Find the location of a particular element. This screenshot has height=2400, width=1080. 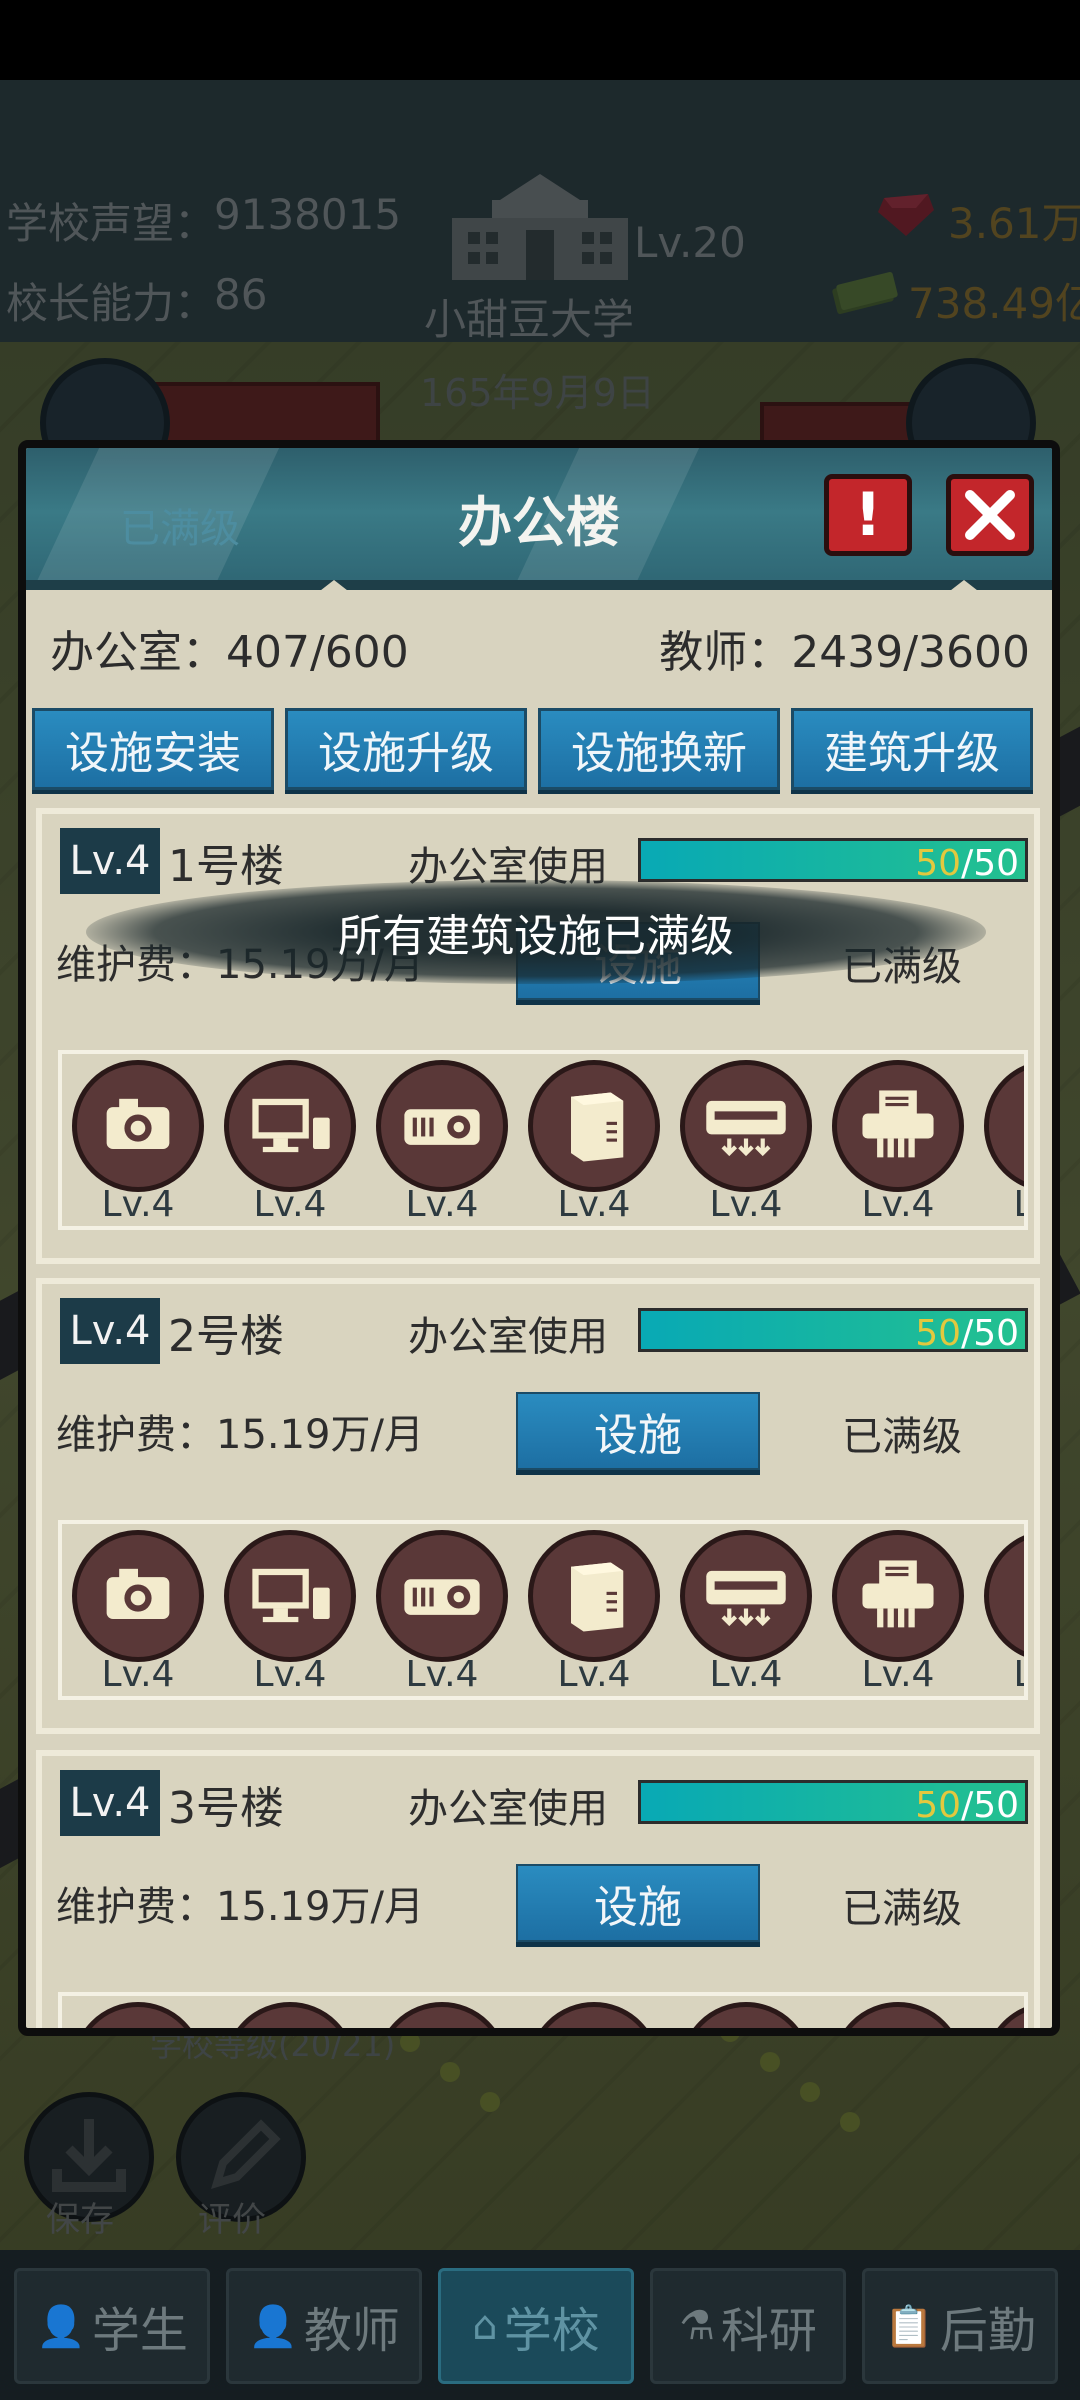

facility-row is located at coordinates (543, 2010).